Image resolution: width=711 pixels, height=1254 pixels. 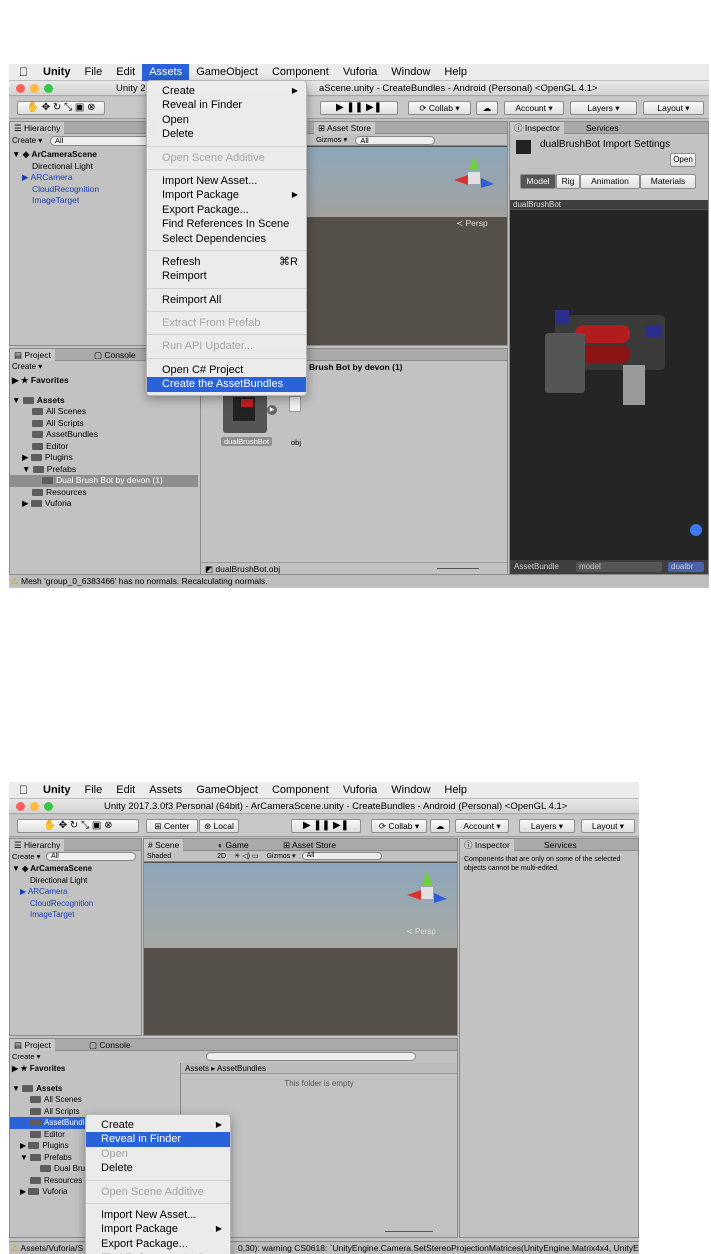 I want to click on close-window-icon, so click(x=20, y=806).